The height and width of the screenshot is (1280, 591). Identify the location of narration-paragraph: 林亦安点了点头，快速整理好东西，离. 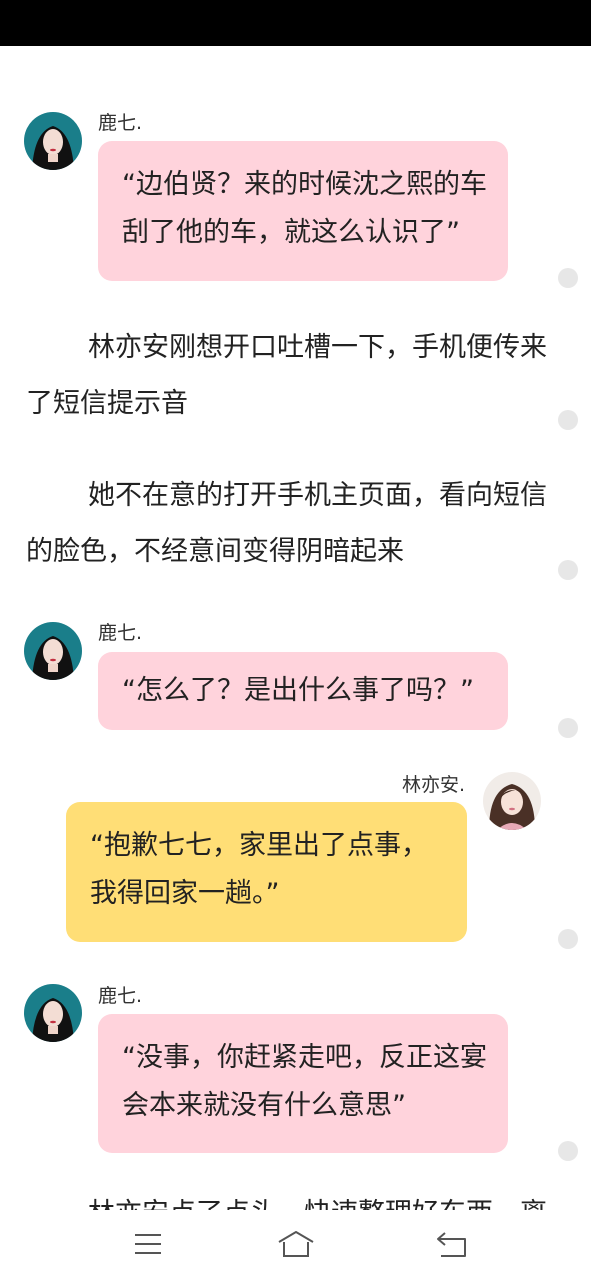
(286, 1198).